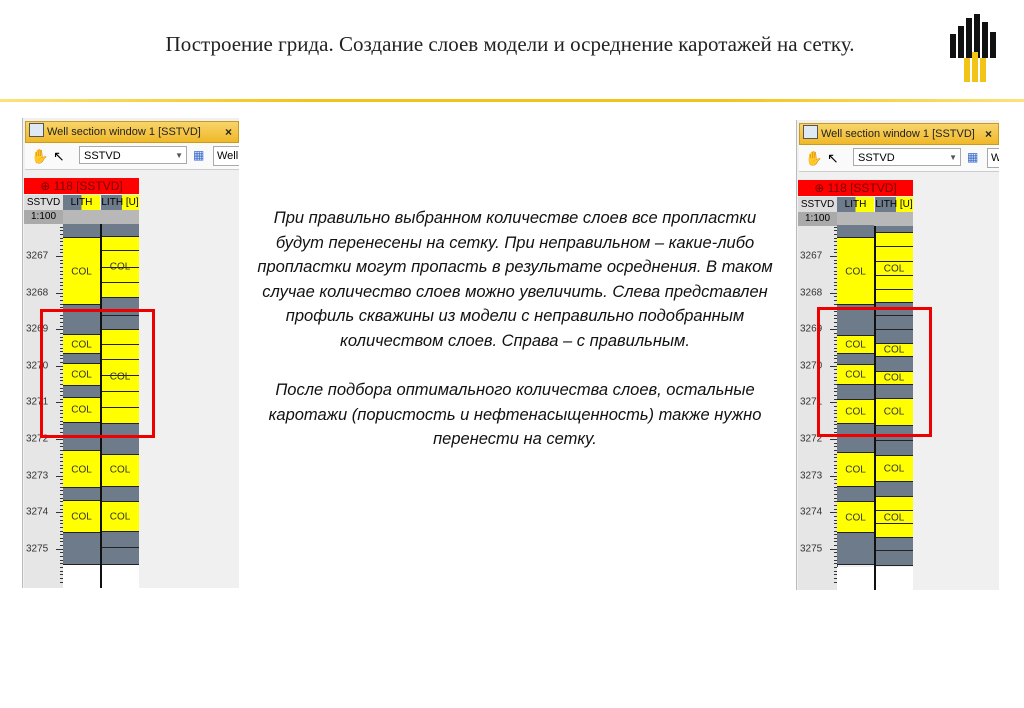 This screenshot has height=708, width=1024. I want to click on highlight-box-right, so click(874, 372).